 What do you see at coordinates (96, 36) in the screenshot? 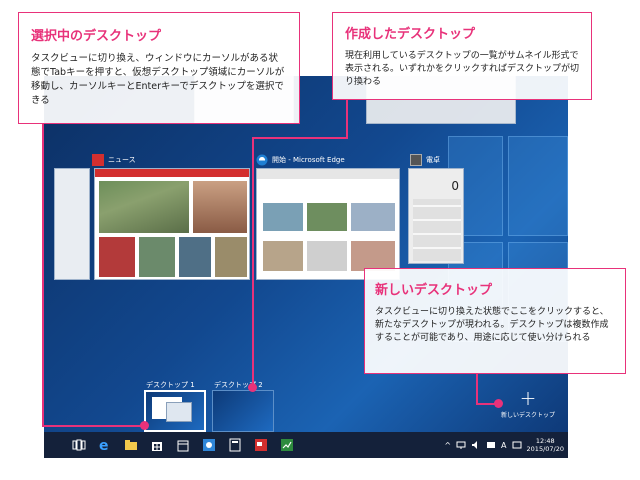
I see `callout-title: 選択中のデスクトップ` at bounding box center [96, 36].